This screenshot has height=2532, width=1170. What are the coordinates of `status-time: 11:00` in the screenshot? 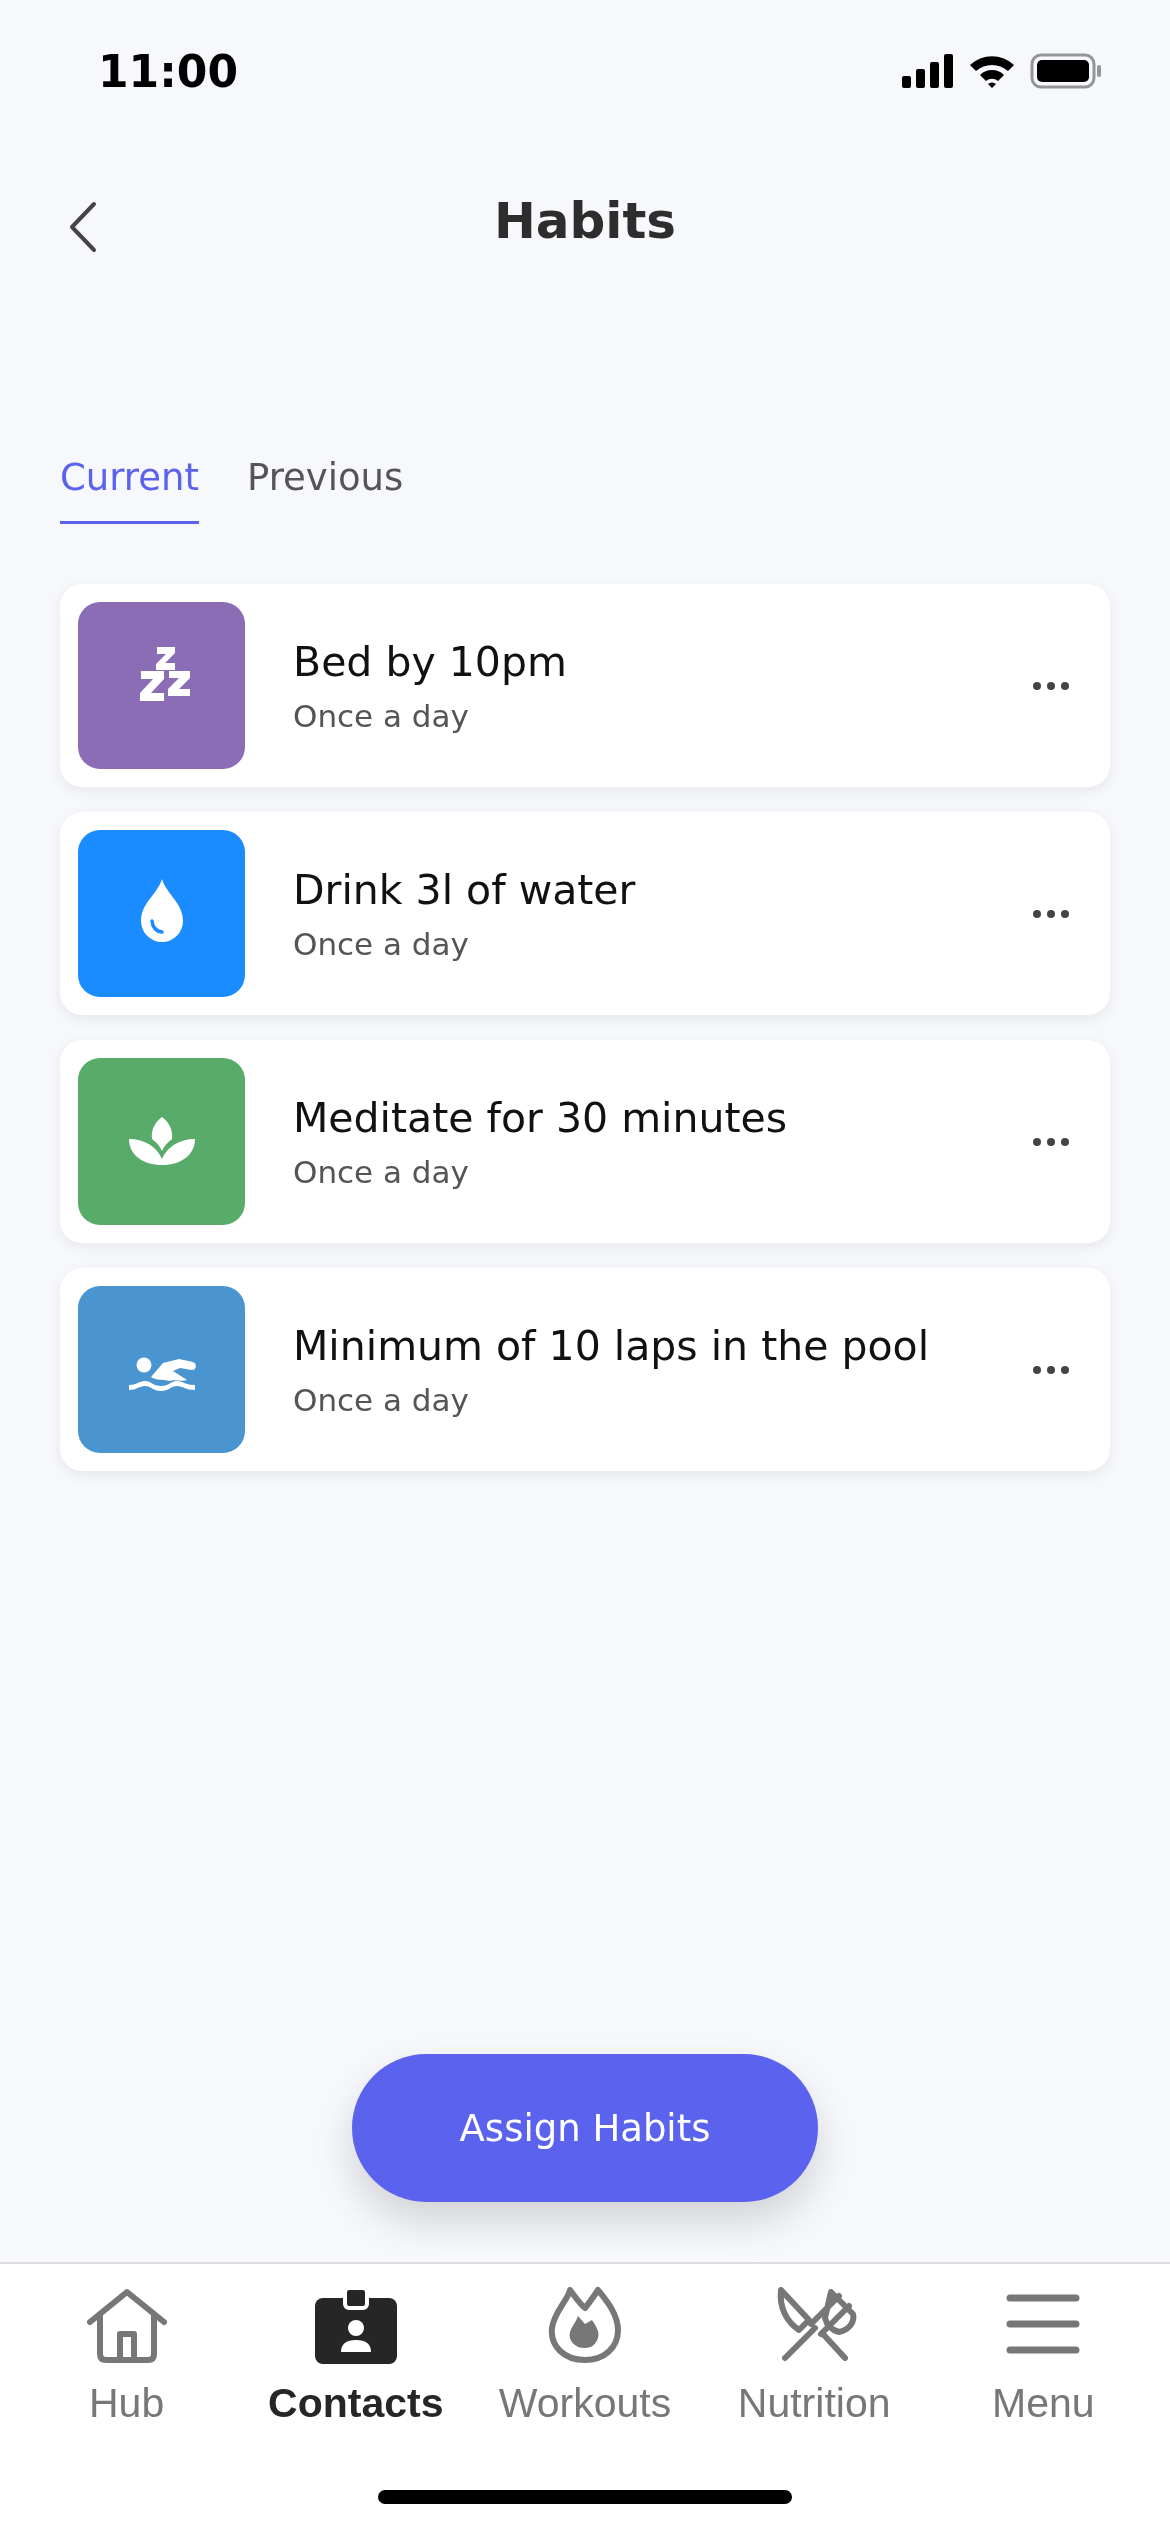 It's located at (168, 71).